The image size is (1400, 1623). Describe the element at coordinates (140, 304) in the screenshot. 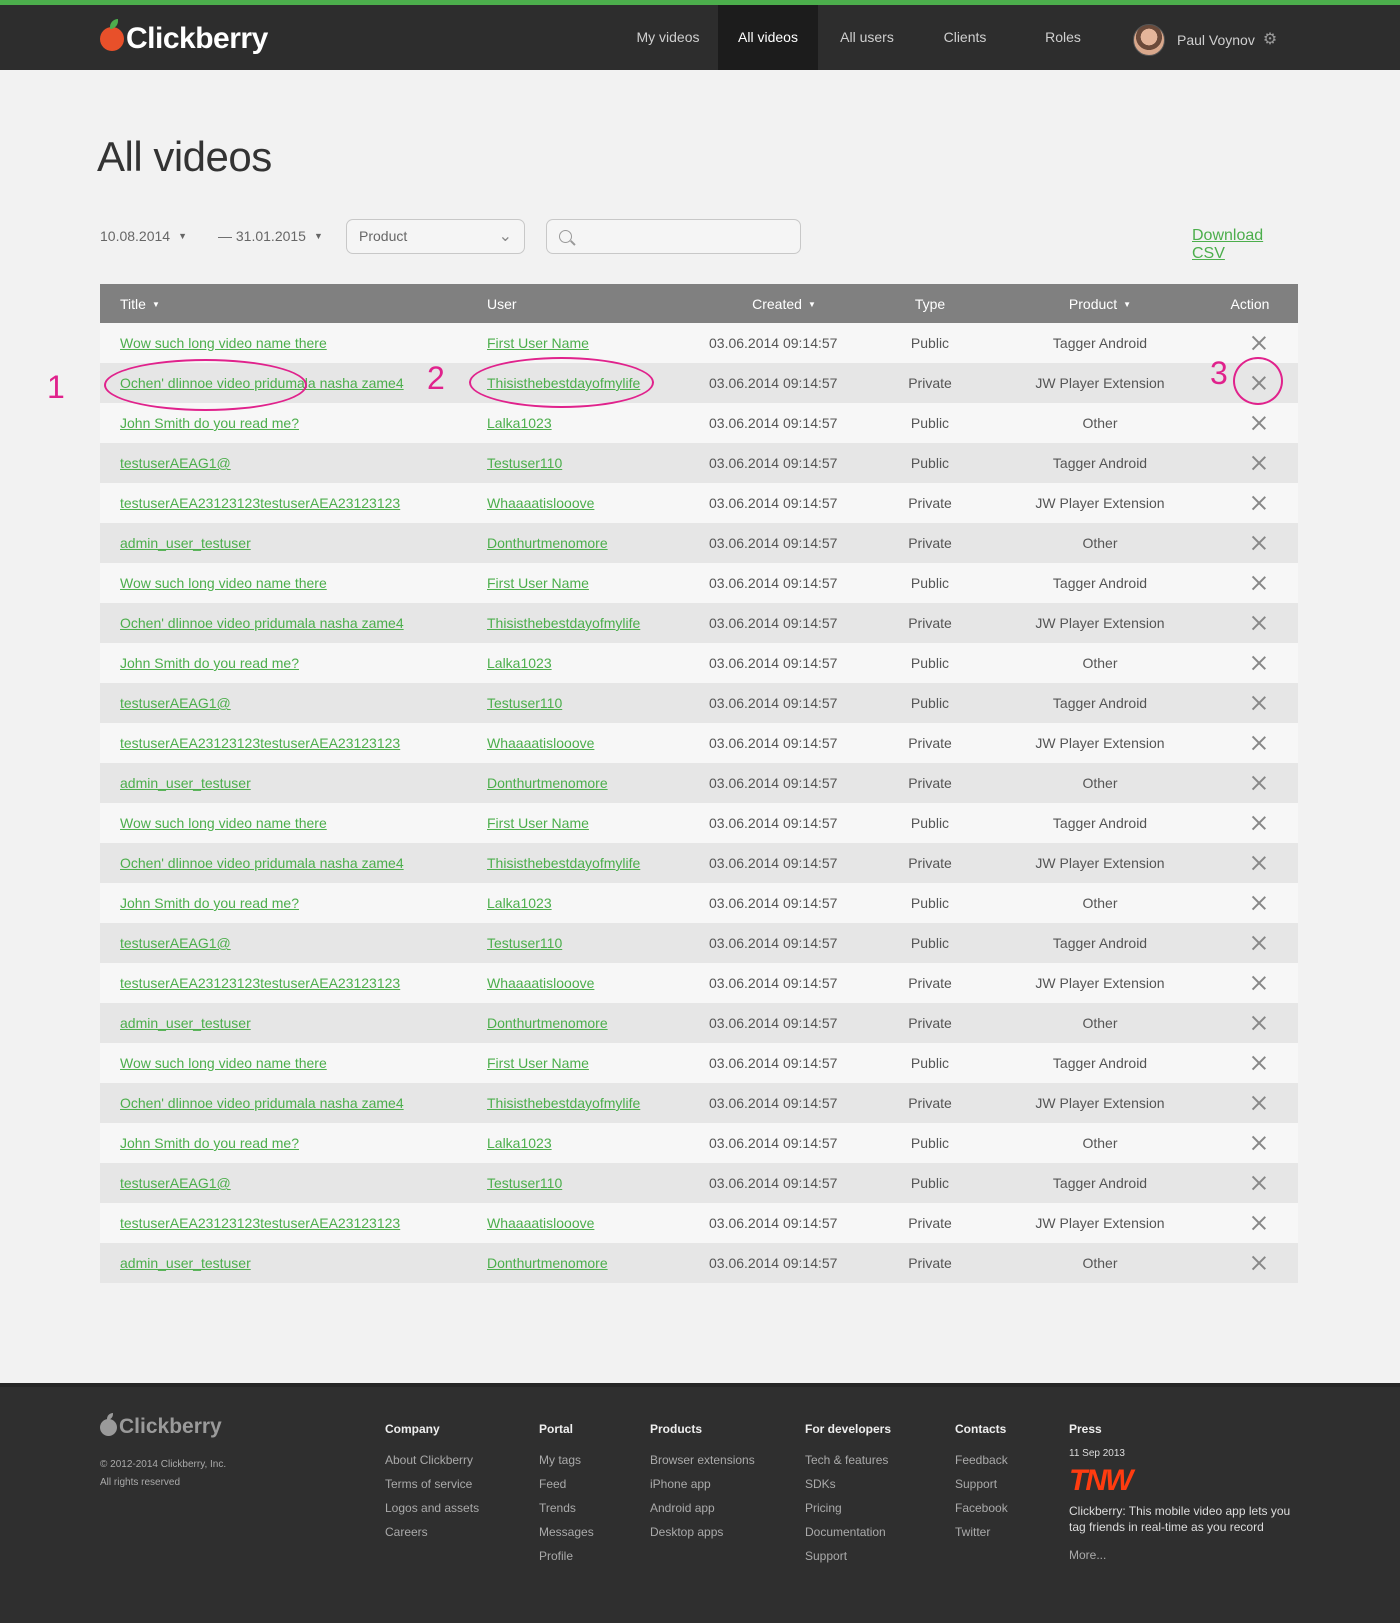

I see `th-title: Title ▼` at that location.